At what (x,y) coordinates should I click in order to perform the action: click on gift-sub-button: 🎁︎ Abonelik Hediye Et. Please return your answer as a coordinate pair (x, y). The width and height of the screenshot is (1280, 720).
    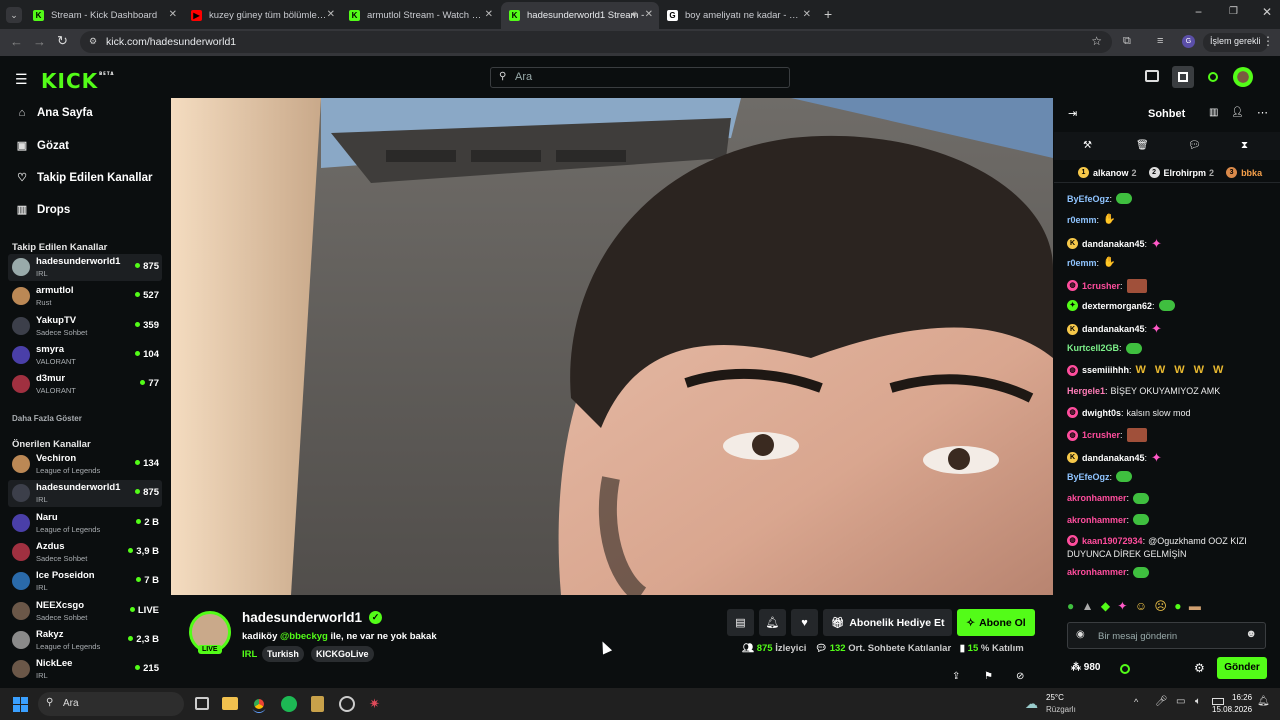
    Looking at the image, I should click on (888, 622).